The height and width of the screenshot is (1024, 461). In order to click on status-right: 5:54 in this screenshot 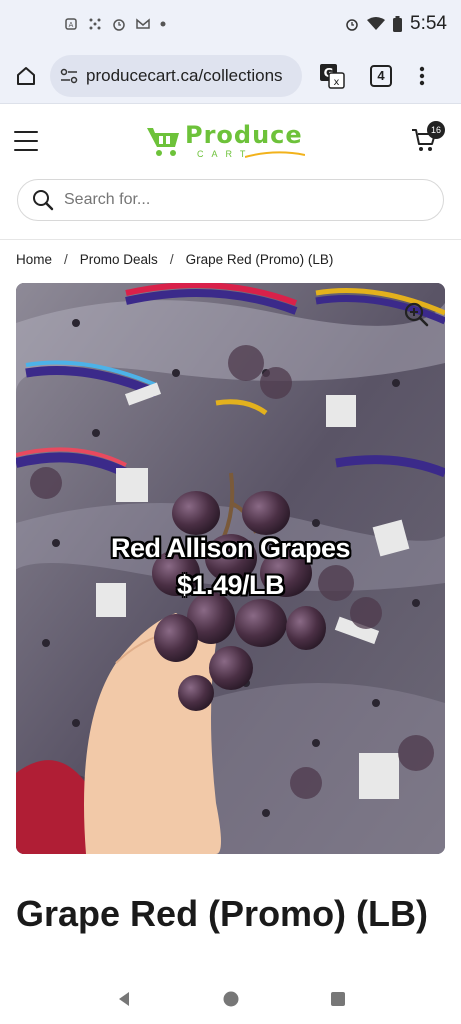, I will do `click(396, 24)`.